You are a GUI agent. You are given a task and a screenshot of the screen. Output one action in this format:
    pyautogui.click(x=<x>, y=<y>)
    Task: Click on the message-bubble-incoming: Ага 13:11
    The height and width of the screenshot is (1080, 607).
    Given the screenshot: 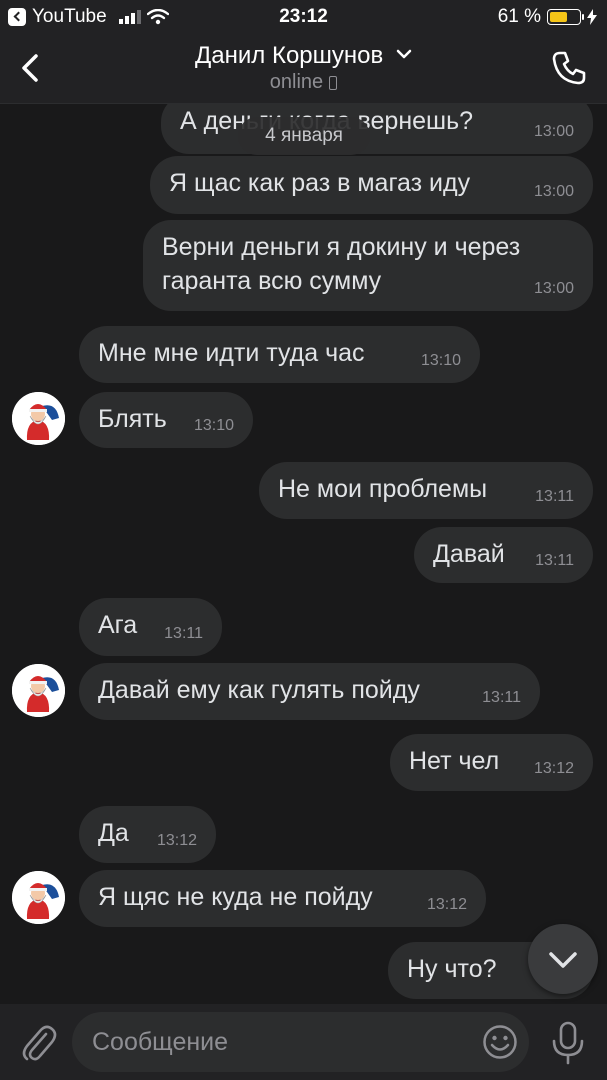 What is the action you would take?
    pyautogui.click(x=150, y=627)
    